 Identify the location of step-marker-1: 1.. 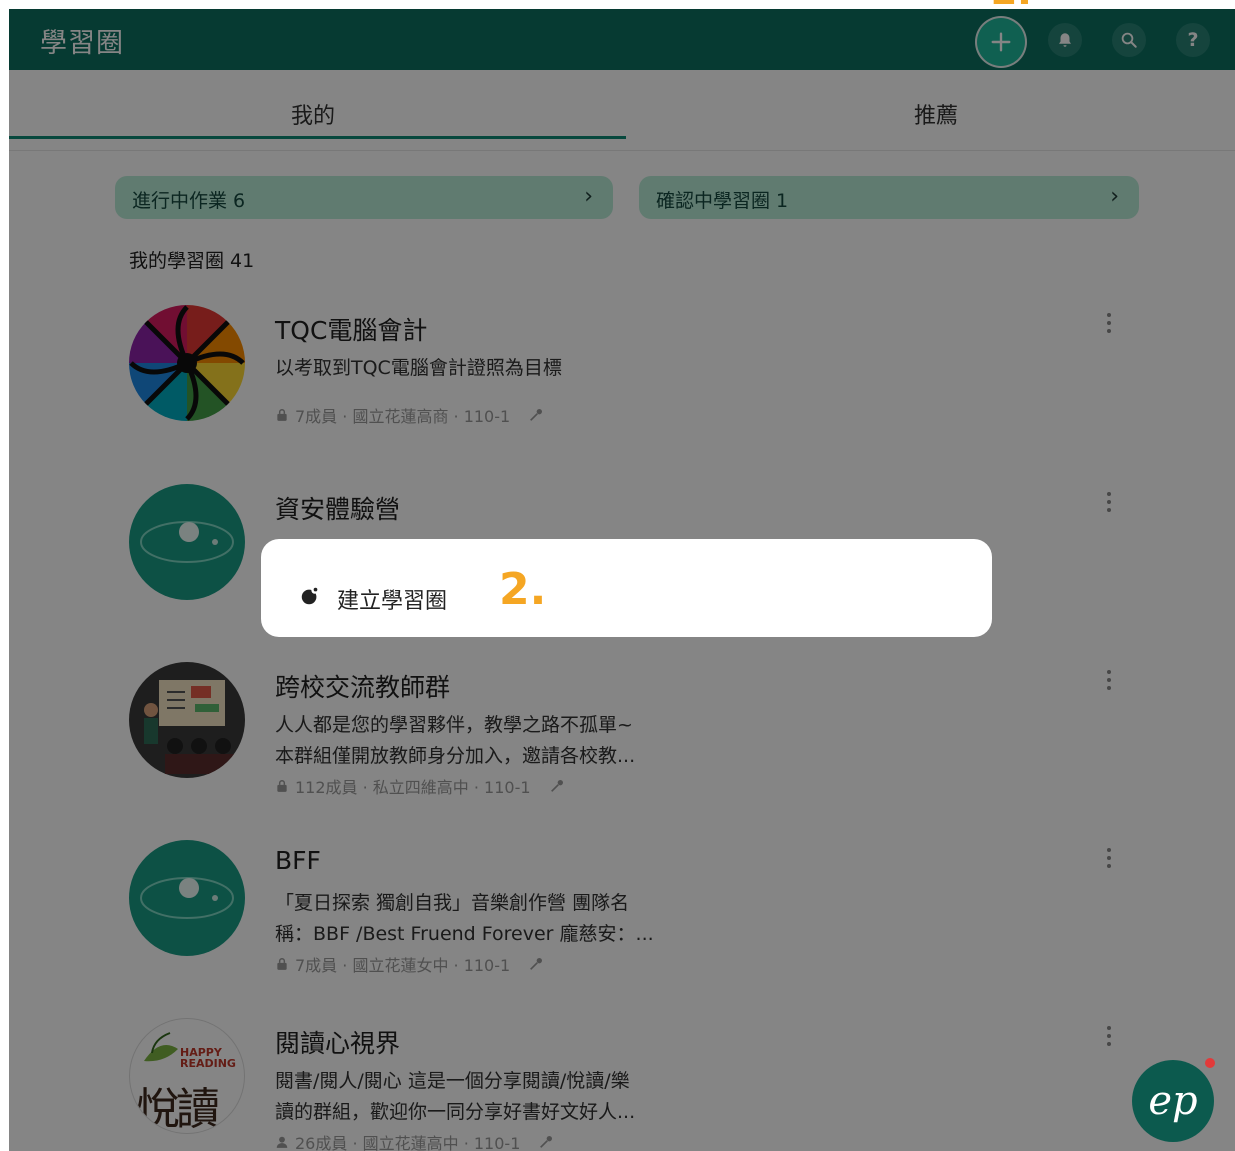
(1010, 7).